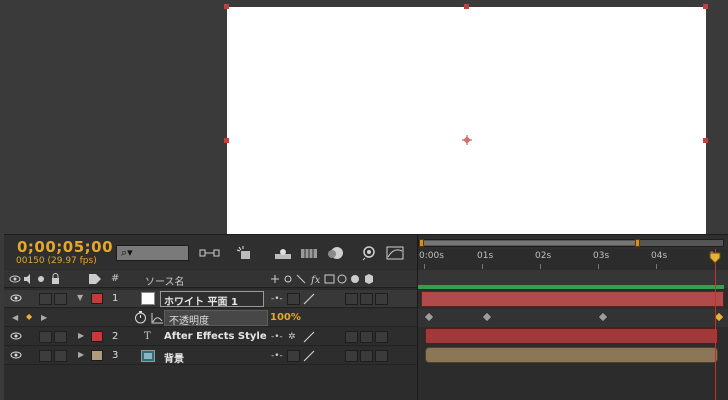 Image resolution: width=728 pixels, height=400 pixels. What do you see at coordinates (210, 253) in the screenshot?
I see `comp-mini-flowchart-icon` at bounding box center [210, 253].